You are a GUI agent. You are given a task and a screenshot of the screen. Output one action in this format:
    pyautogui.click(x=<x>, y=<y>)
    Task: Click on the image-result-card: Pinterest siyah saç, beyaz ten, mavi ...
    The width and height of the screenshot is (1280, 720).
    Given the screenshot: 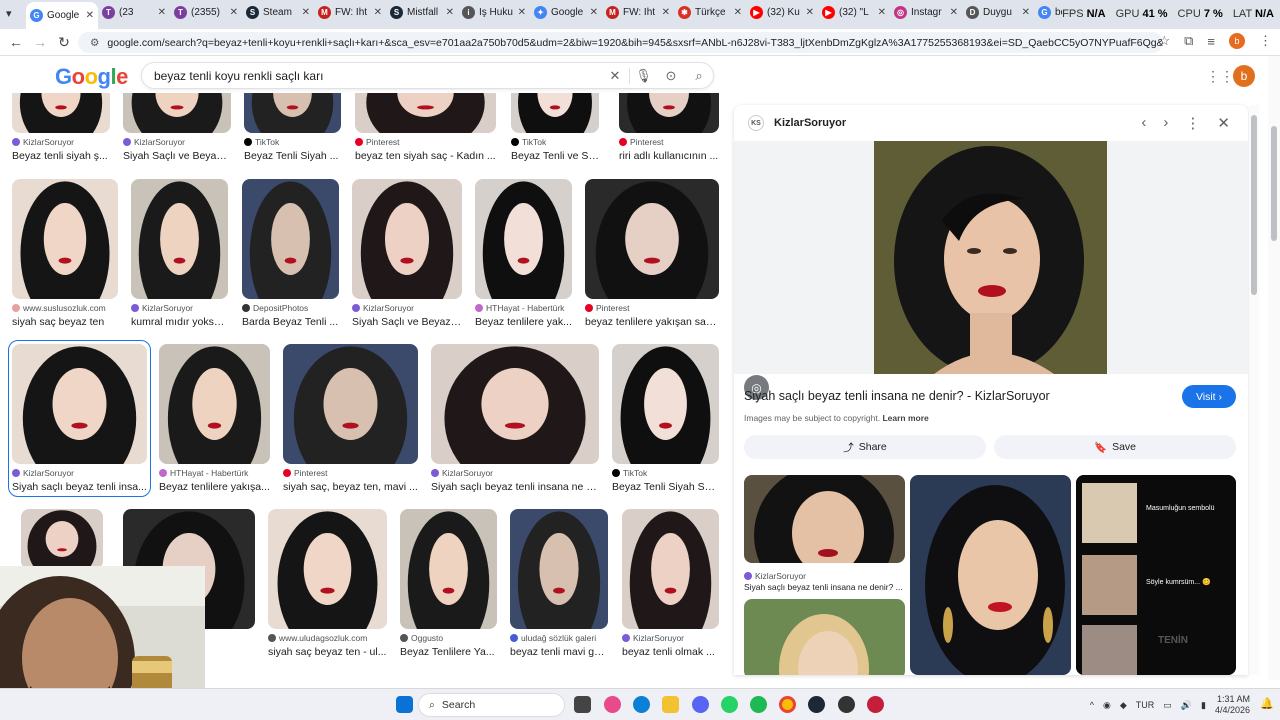 What is the action you would take?
    pyautogui.click(x=350, y=418)
    